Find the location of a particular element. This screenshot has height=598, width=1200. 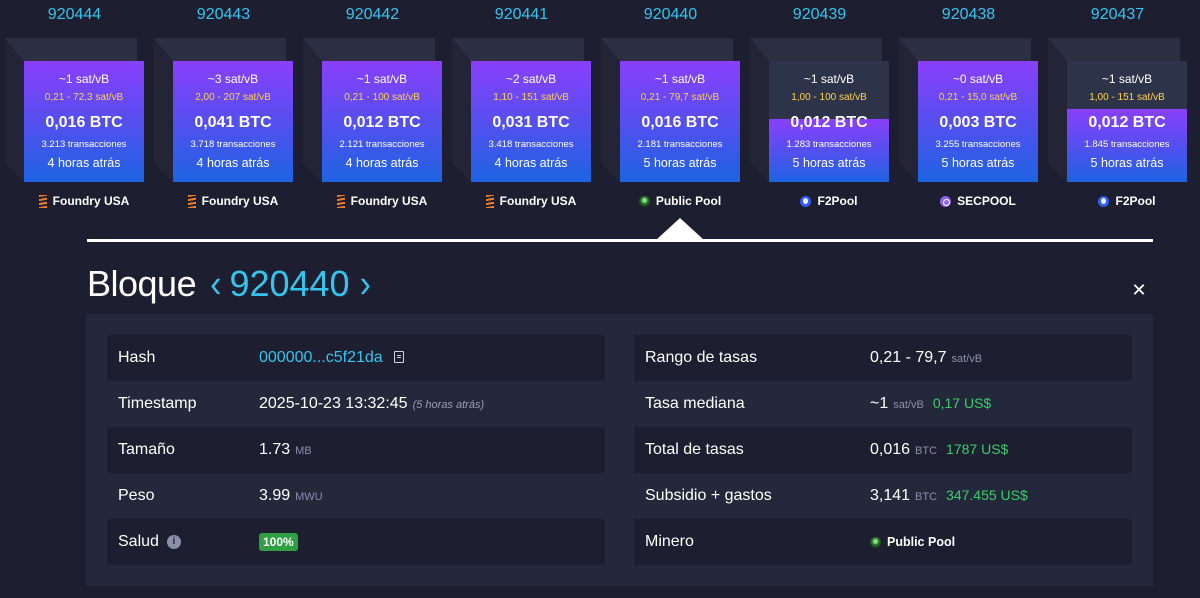

block-height-link: 920444 is located at coordinates (74, 15).